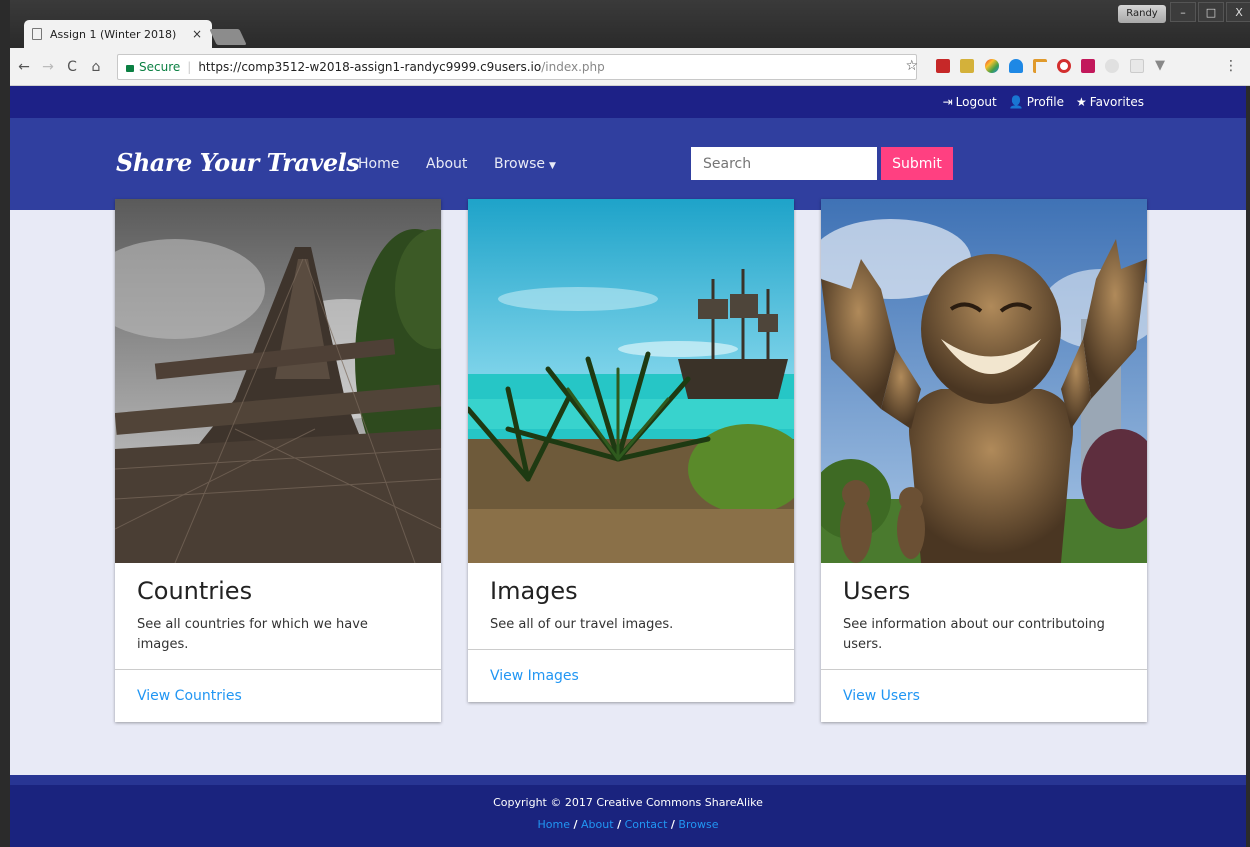 The width and height of the screenshot is (1250, 847). What do you see at coordinates (984, 381) in the screenshot?
I see `laughing-statue-image` at bounding box center [984, 381].